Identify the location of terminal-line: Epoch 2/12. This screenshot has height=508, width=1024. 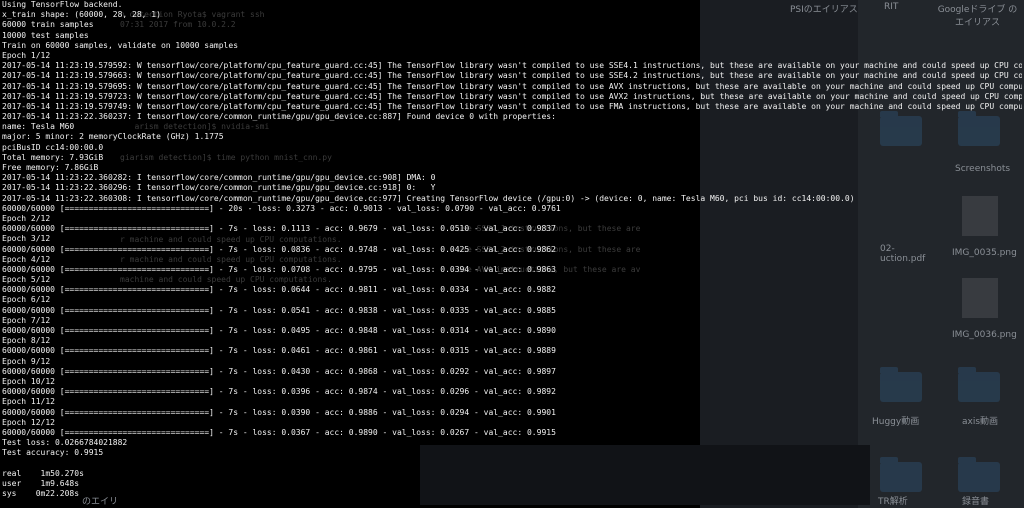
(26, 218).